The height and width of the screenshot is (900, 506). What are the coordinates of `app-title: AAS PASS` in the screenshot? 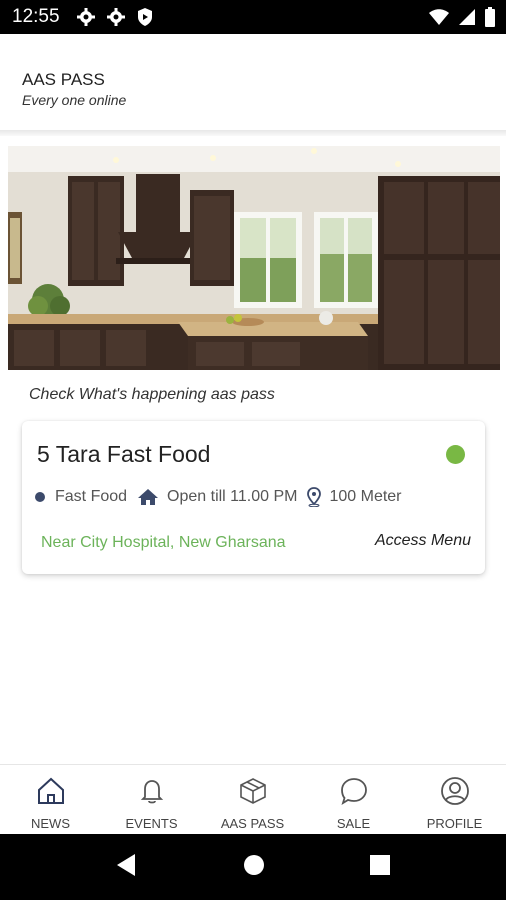 It's located at (63, 79).